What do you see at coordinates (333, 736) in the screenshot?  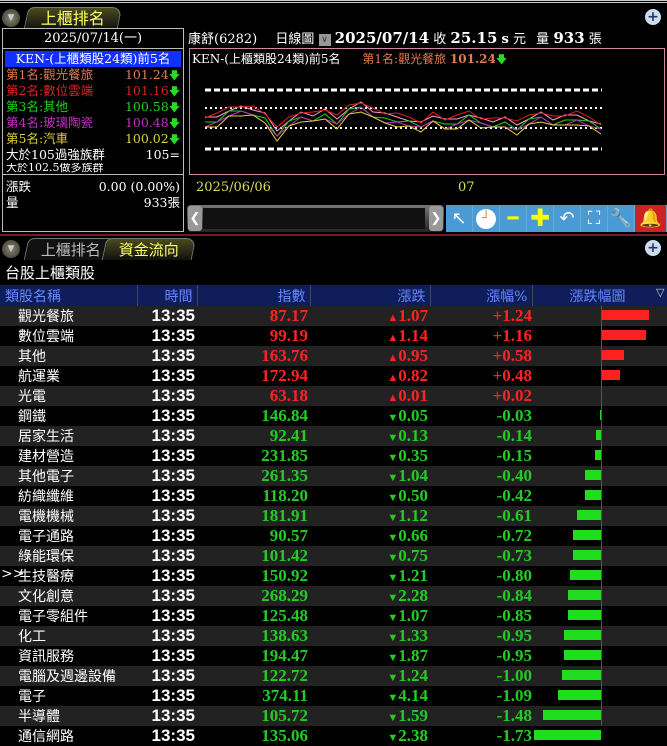 I see `table-row: 通信網路 13:35 135.06 ▼2.38 -1.73` at bounding box center [333, 736].